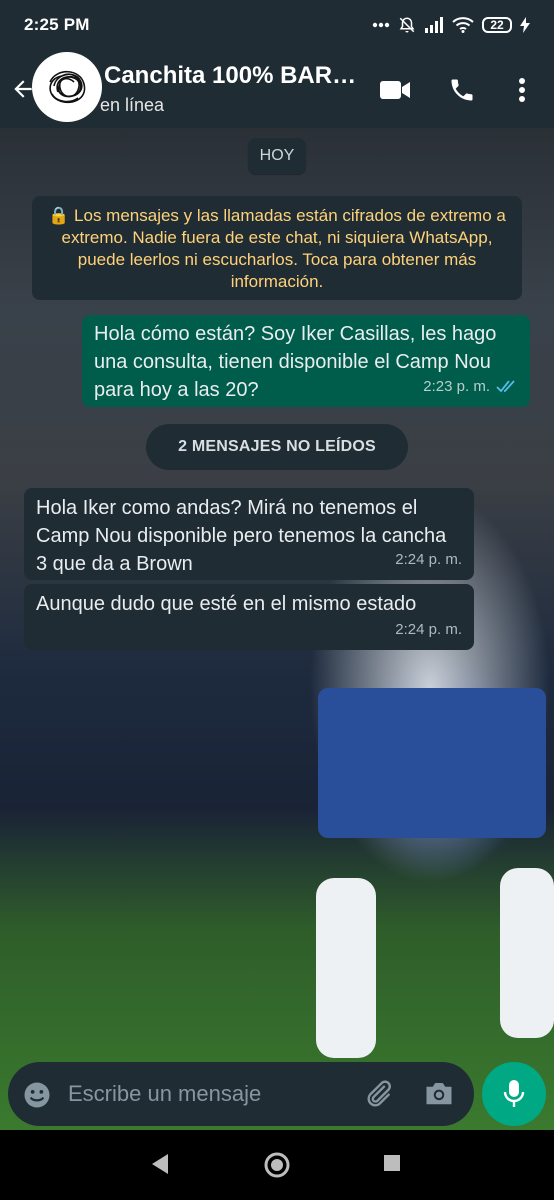 This screenshot has height=1200, width=554. Describe the element at coordinates (463, 25) in the screenshot. I see `wifi-icon` at that location.